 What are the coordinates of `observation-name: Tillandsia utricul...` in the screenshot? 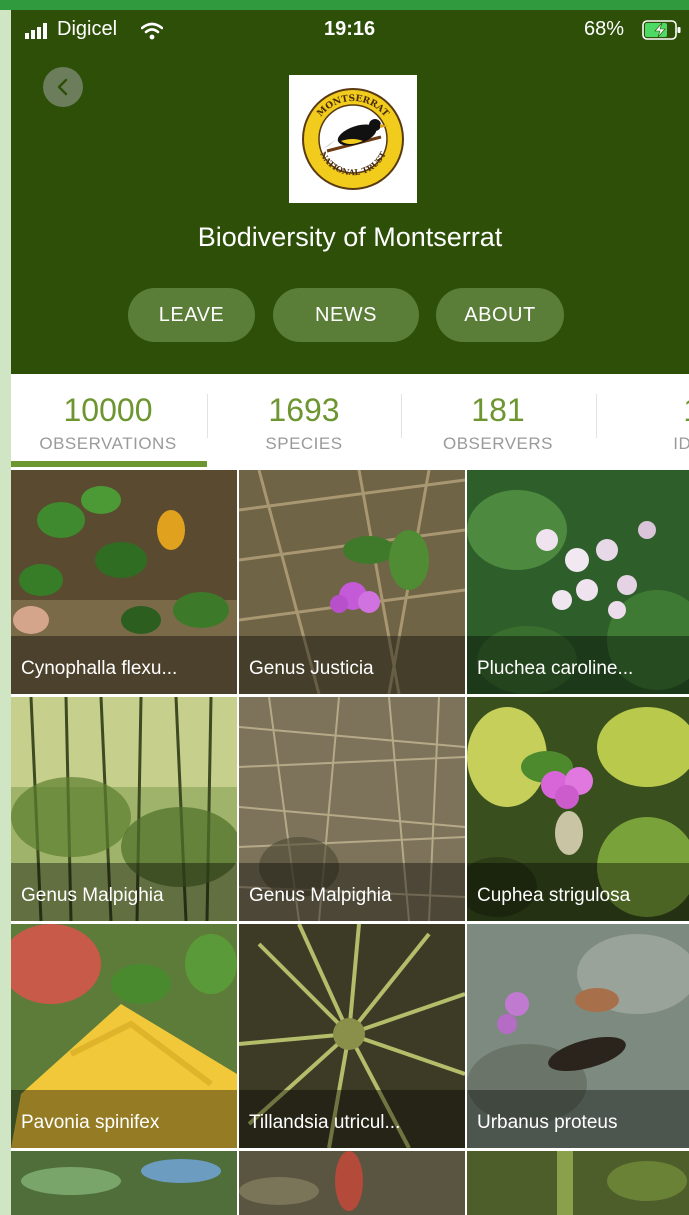 It's located at (325, 1122).